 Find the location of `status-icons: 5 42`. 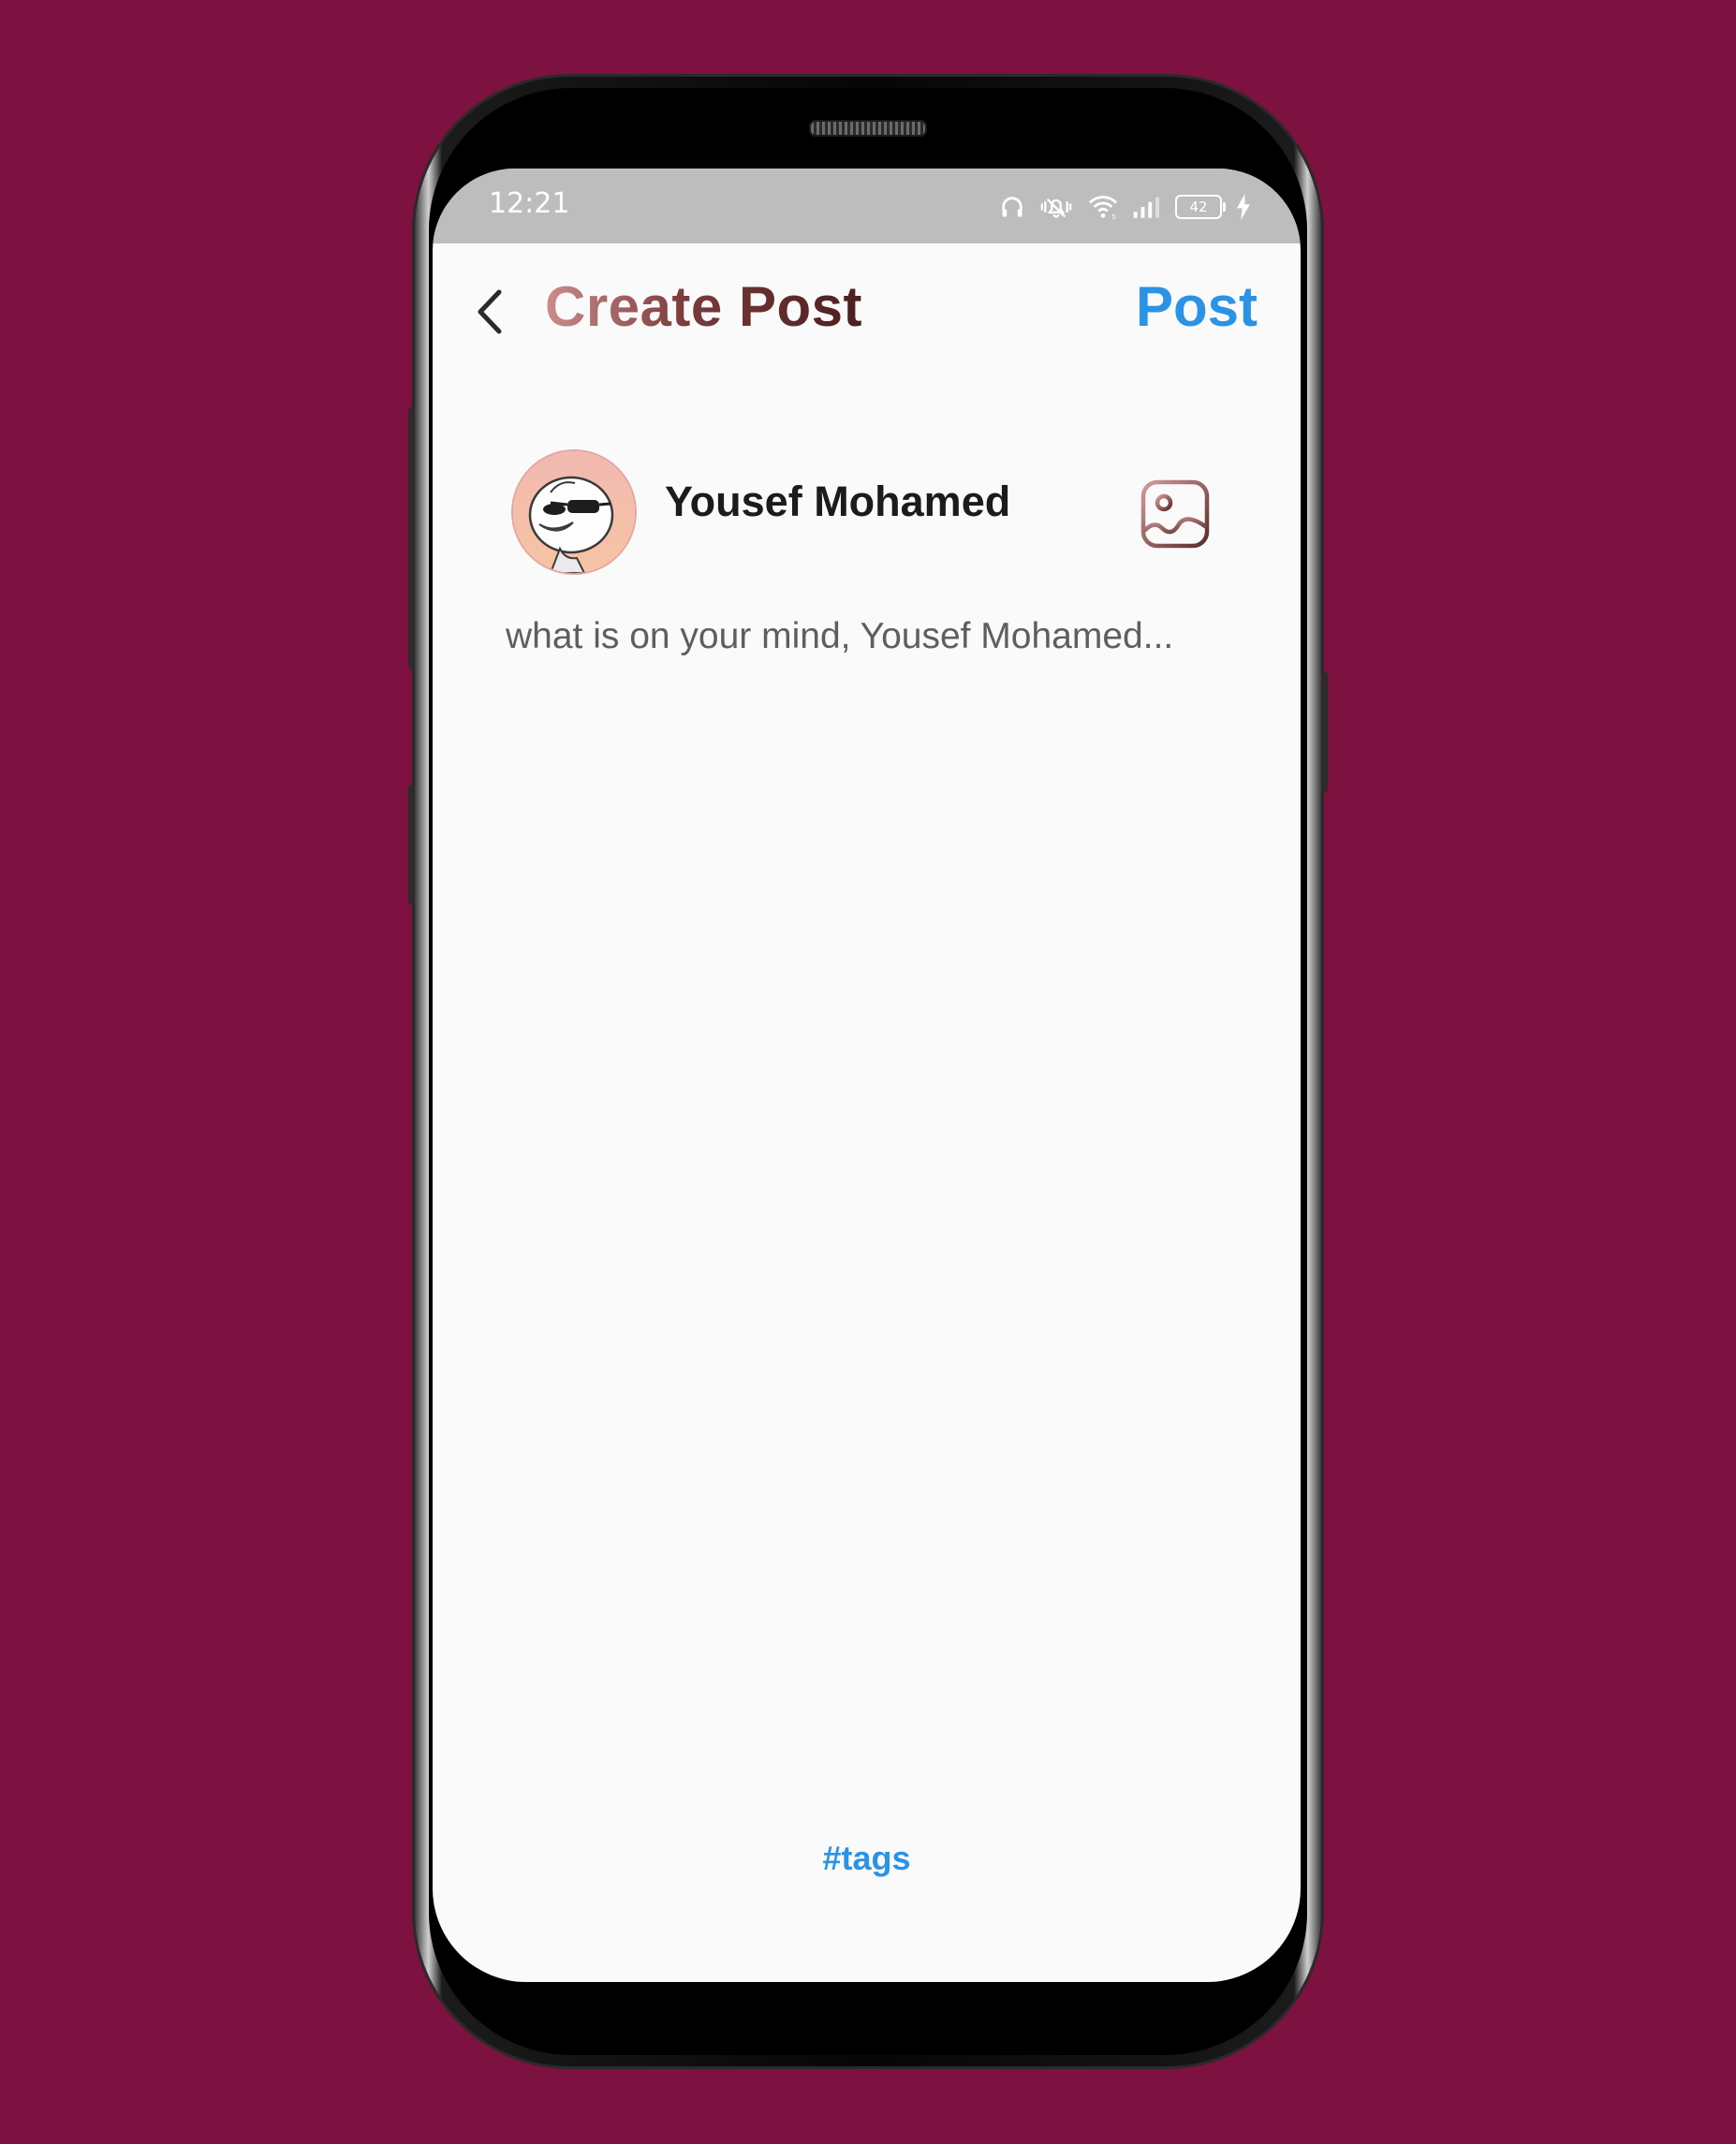

status-icons: 5 42 is located at coordinates (1125, 207).